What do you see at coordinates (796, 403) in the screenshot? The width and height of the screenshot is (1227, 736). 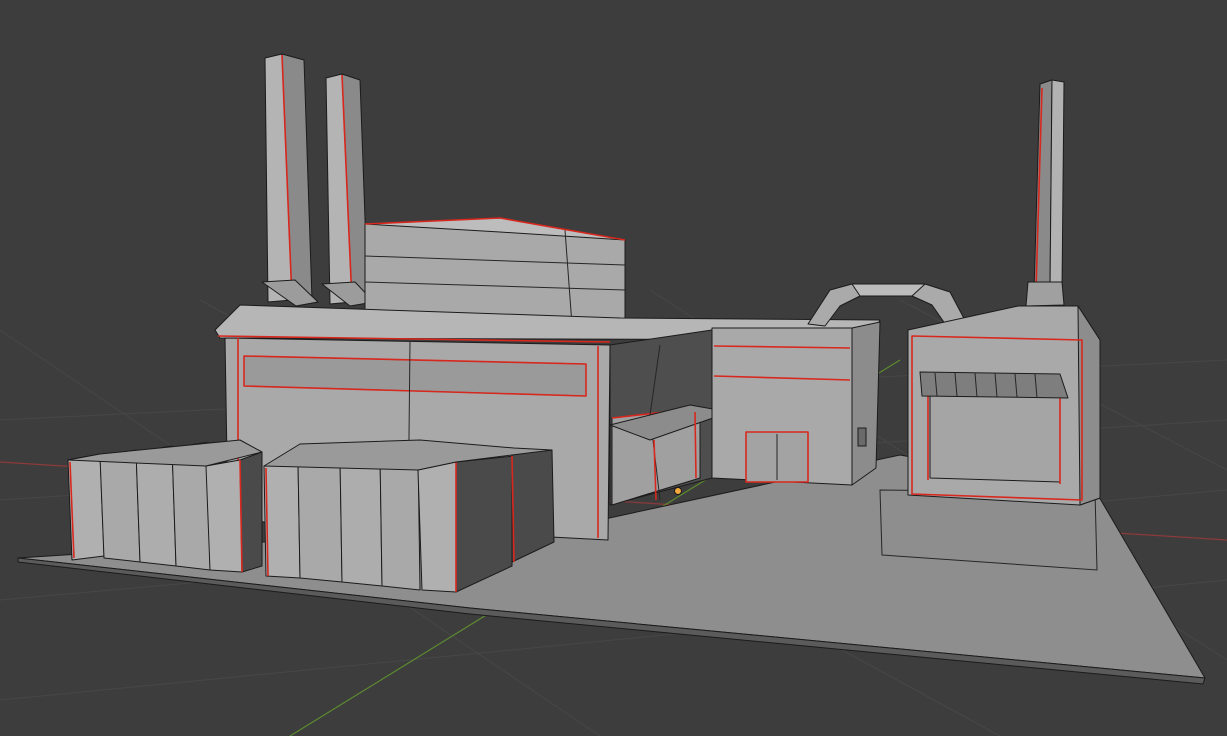 I see `middle-building` at bounding box center [796, 403].